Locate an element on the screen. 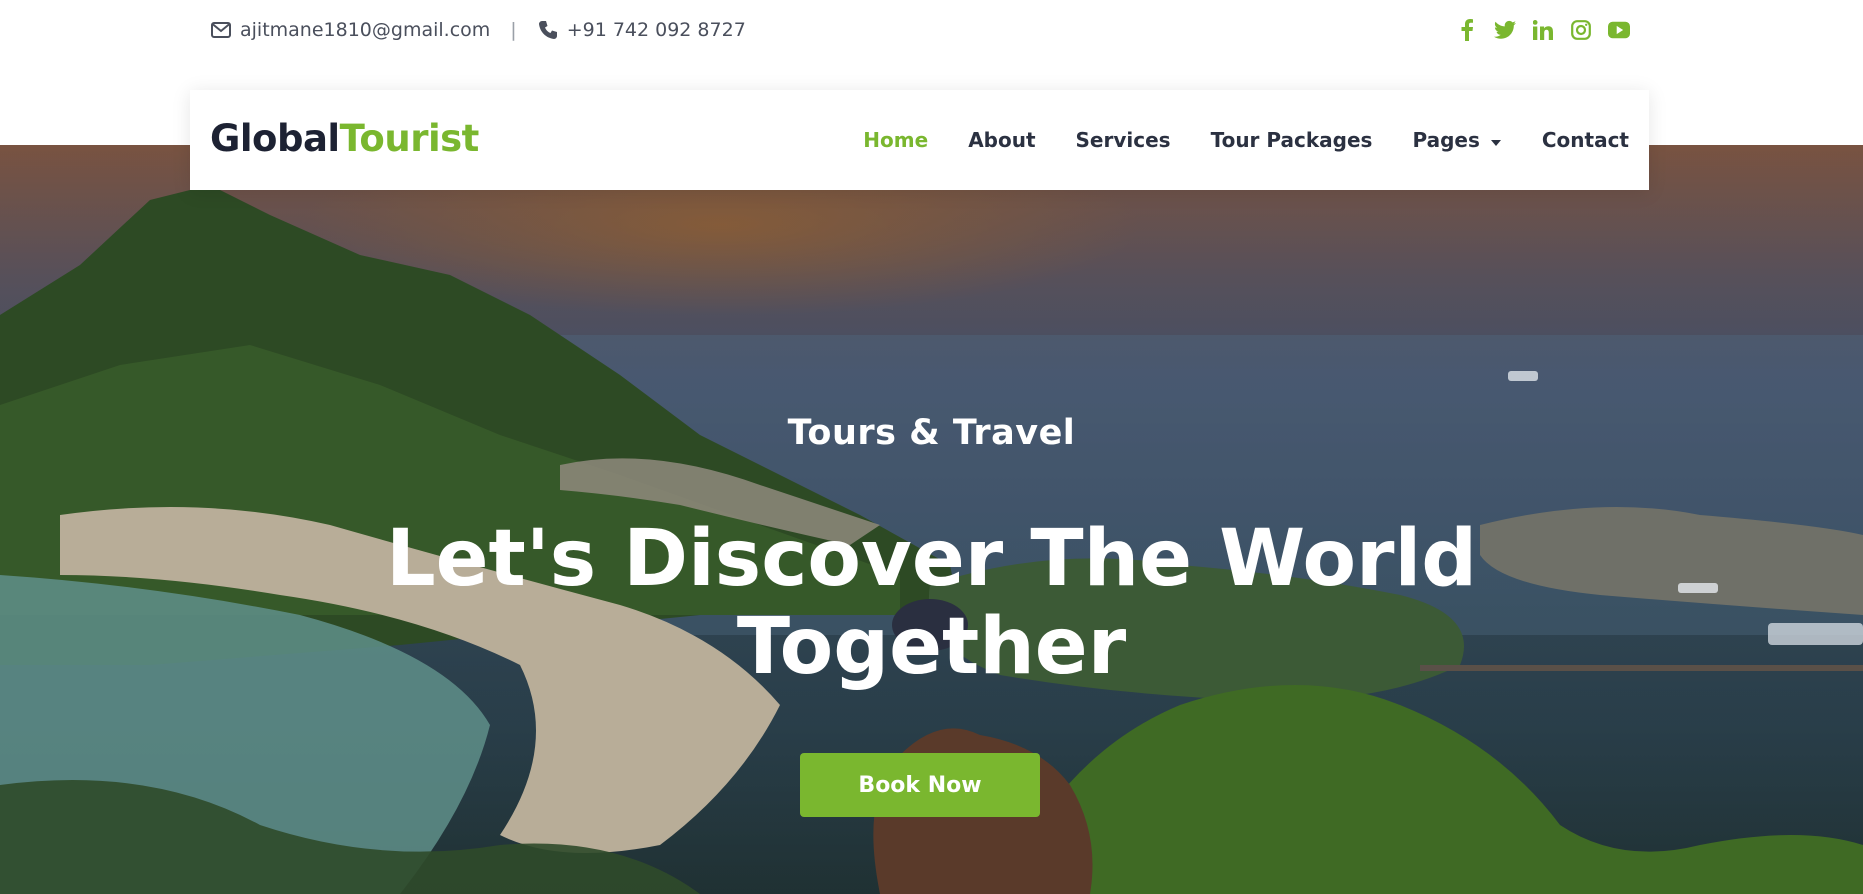 The image size is (1863, 894). nav-item-home: Home is located at coordinates (895, 140).